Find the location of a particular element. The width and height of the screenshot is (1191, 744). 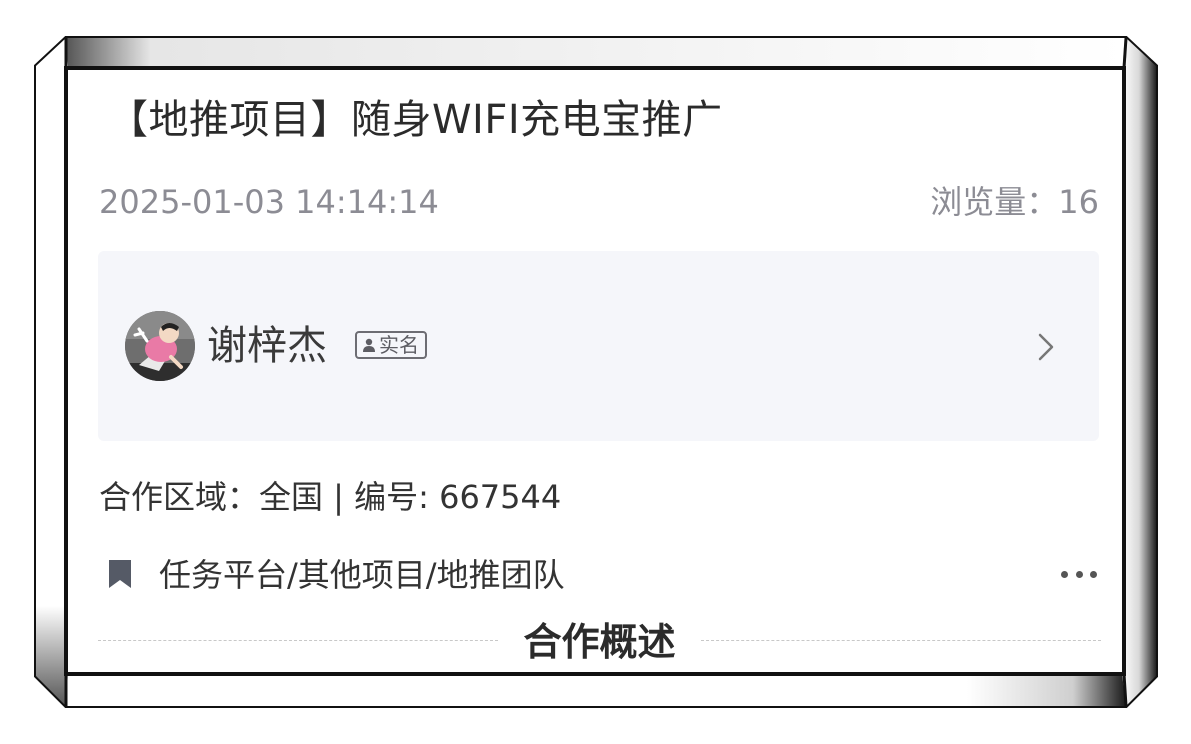

avatar-image is located at coordinates (160, 346).